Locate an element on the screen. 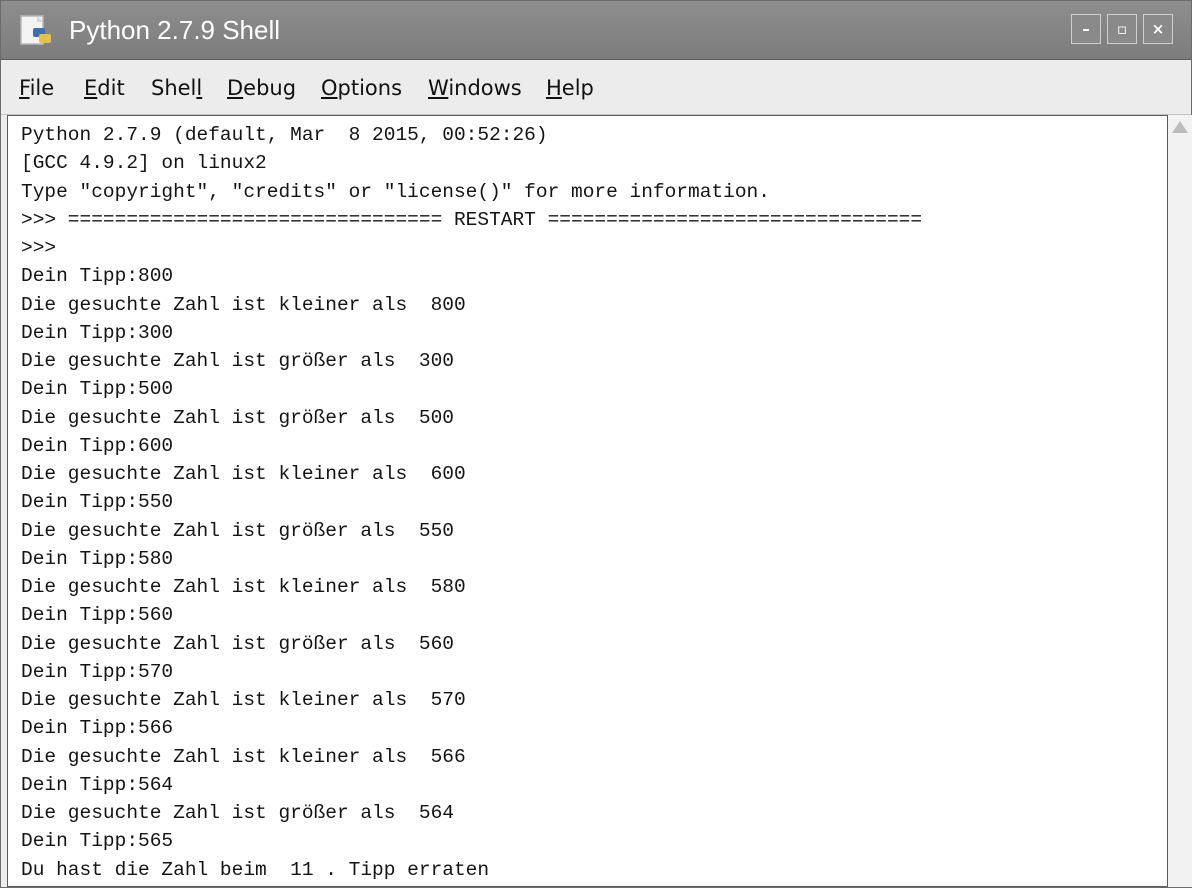  vertical-scrollbar is located at coordinates (1179, 501).